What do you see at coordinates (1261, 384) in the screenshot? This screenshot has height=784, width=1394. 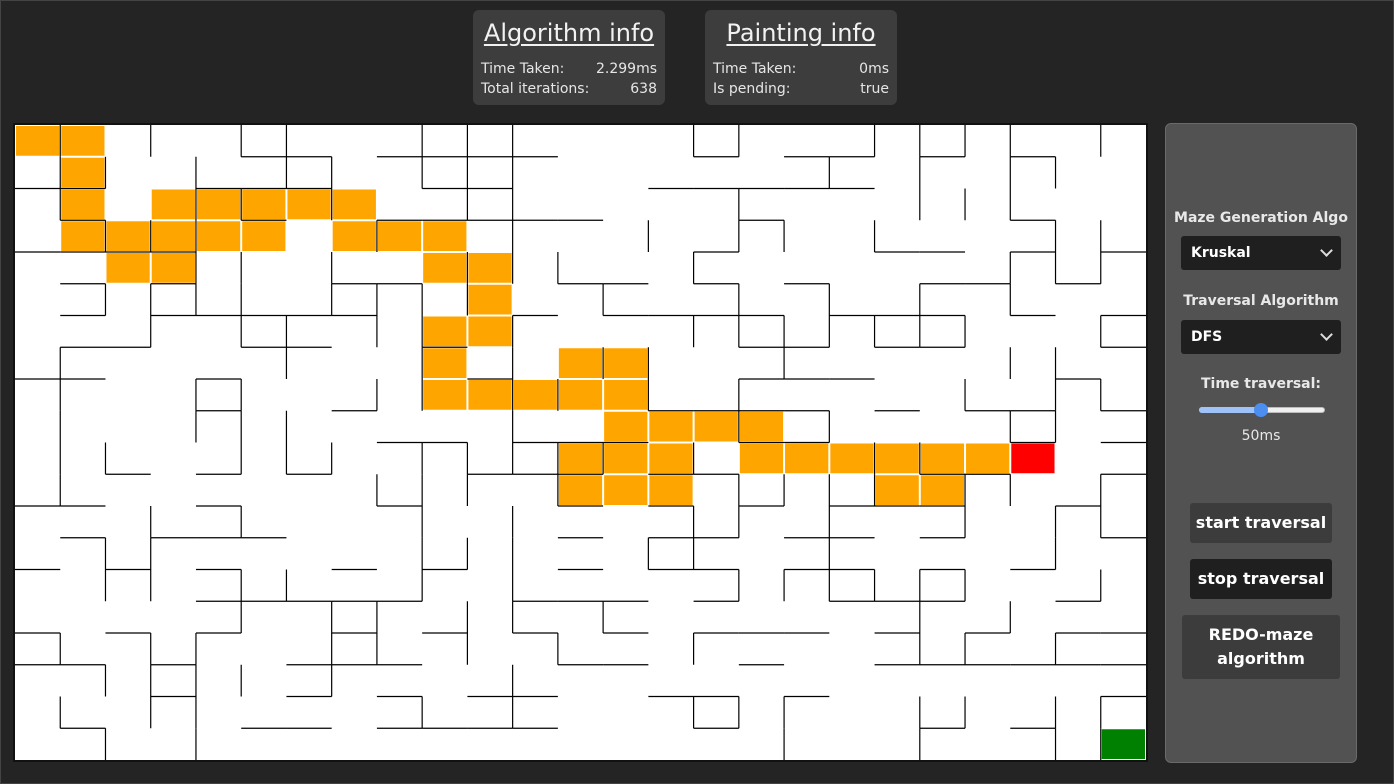 I see `time-traversal-label: Time traversal:` at bounding box center [1261, 384].